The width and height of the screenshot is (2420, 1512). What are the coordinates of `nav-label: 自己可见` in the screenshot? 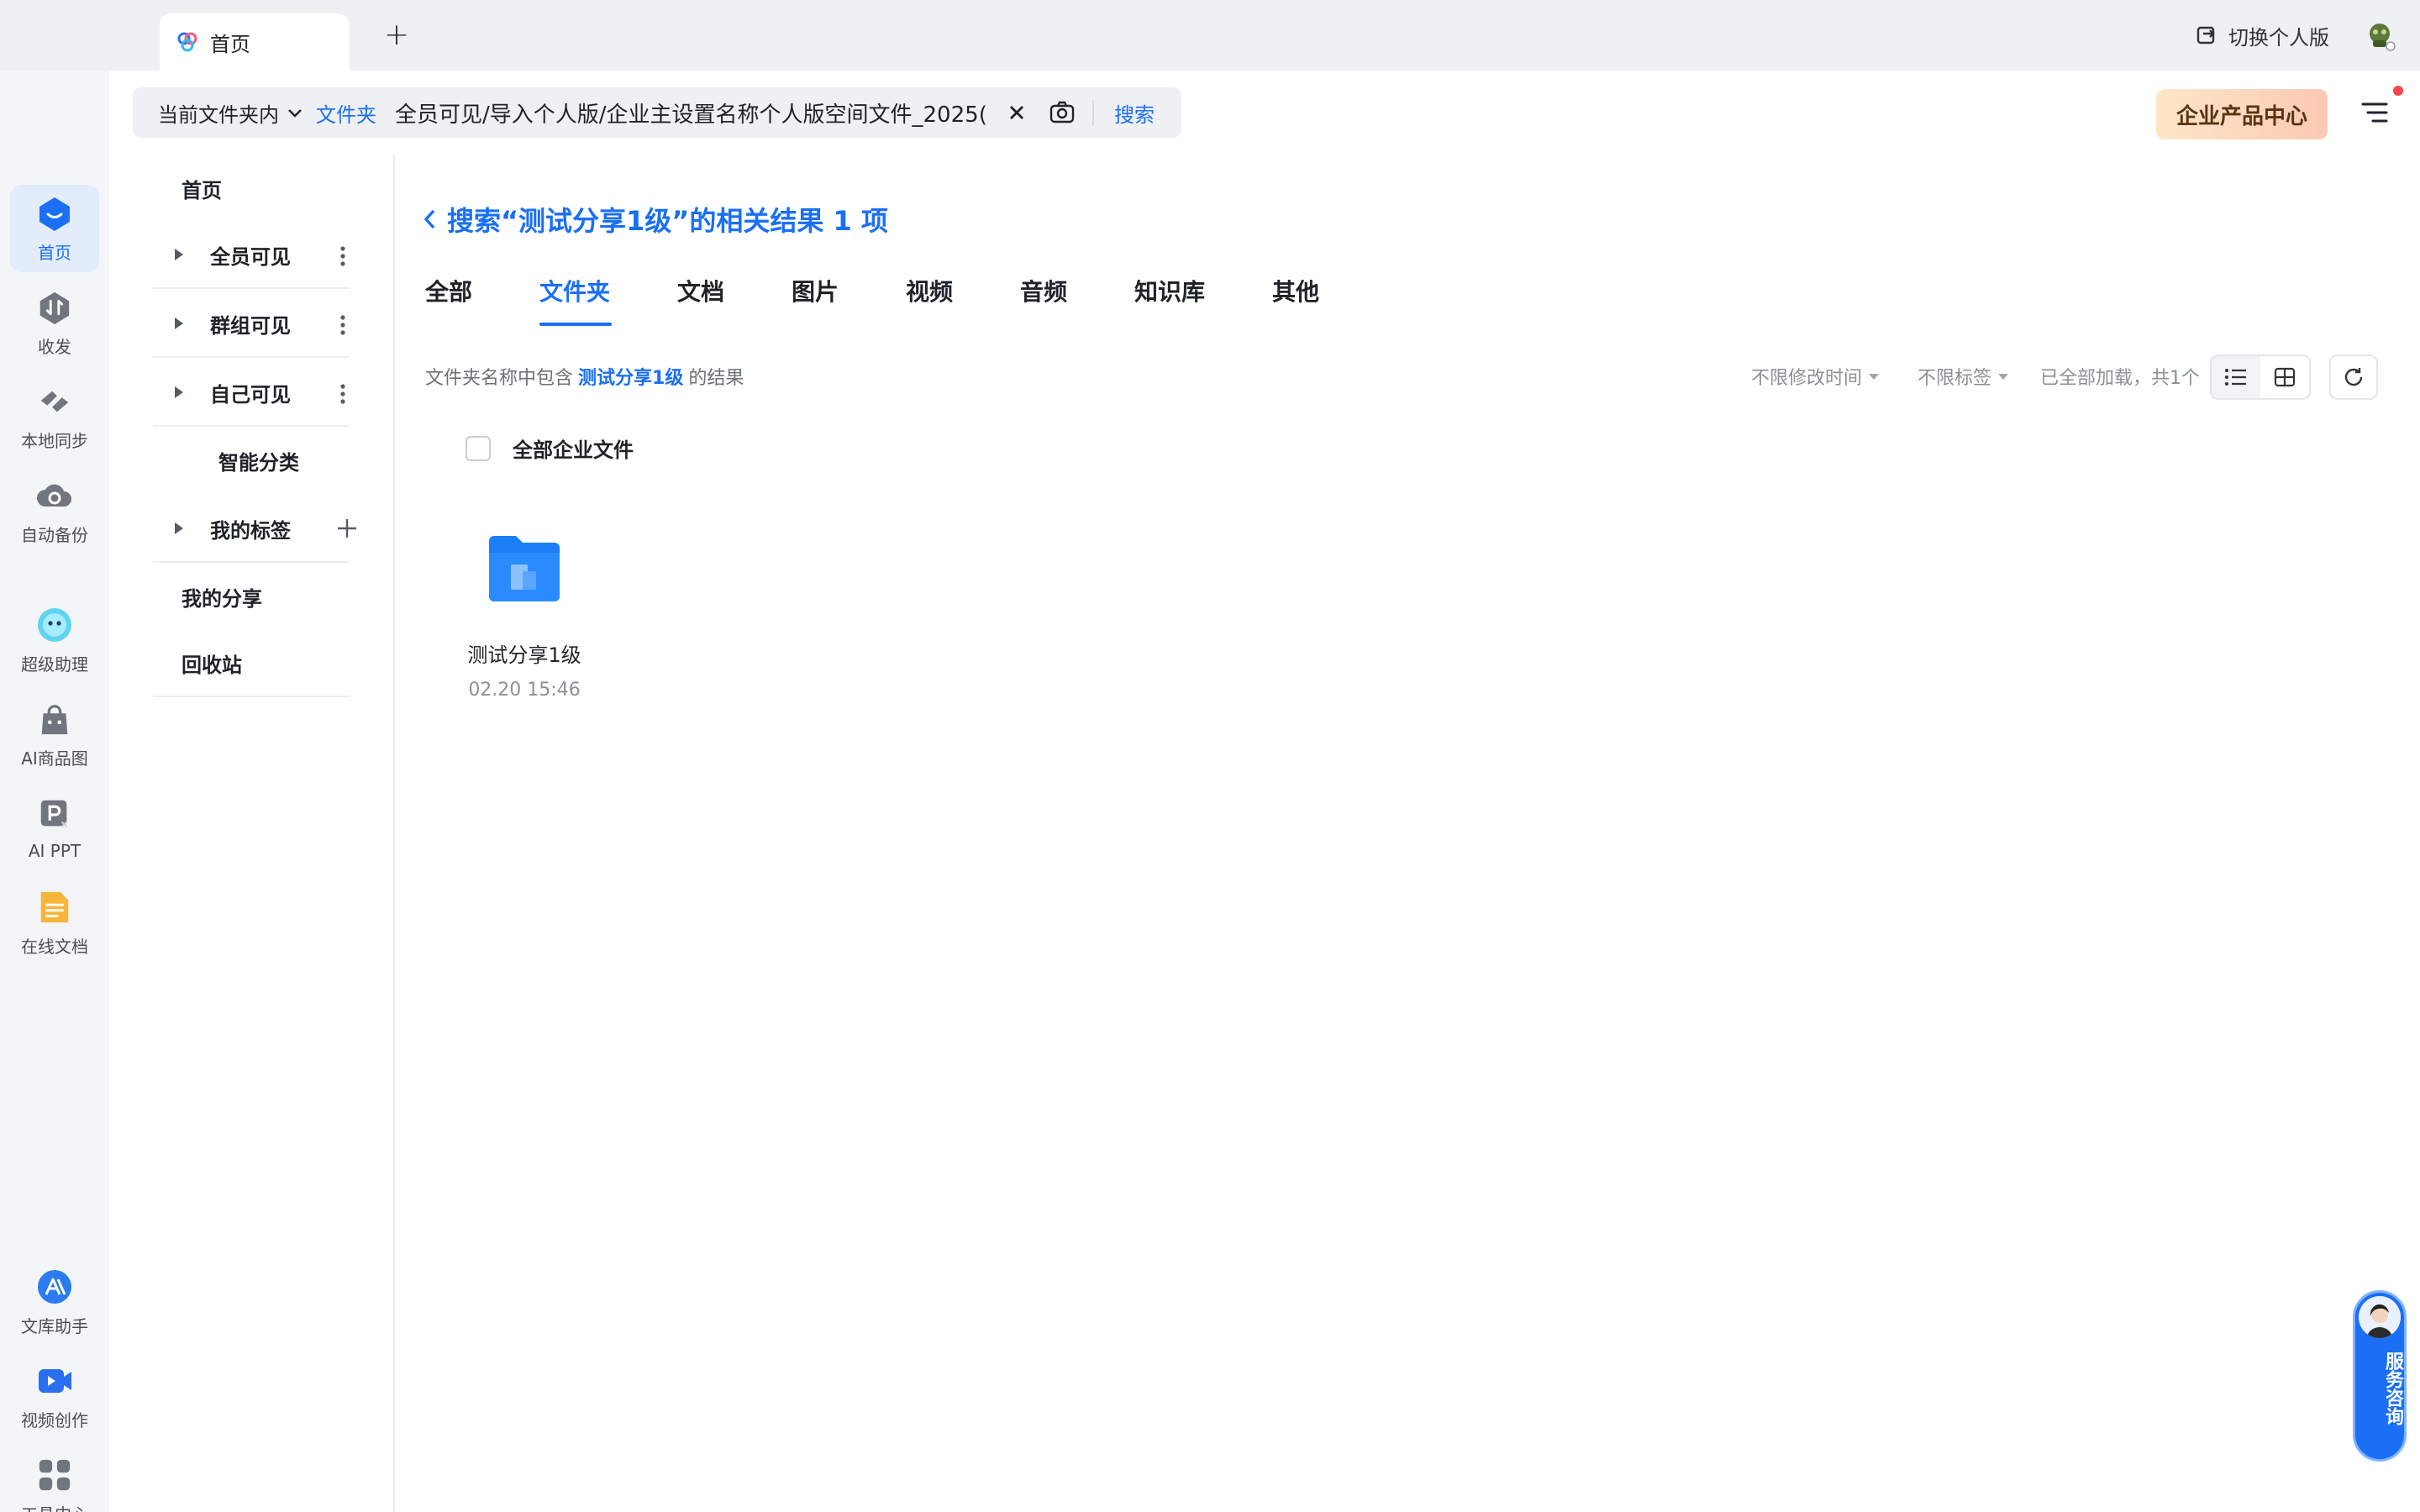 It's located at (250, 394).